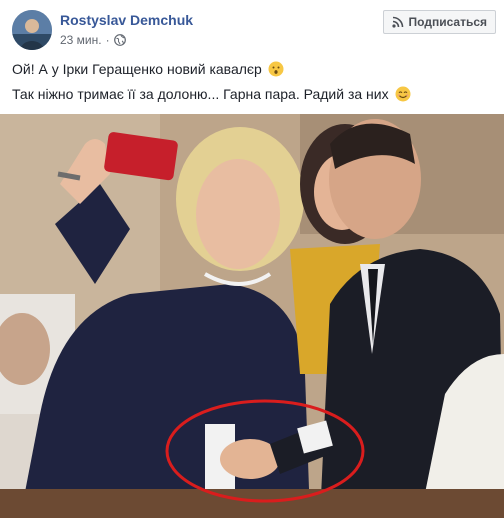 This screenshot has width=504, height=518. Describe the element at coordinates (81, 40) in the screenshot. I see `post-time: 23 мин.` at that location.